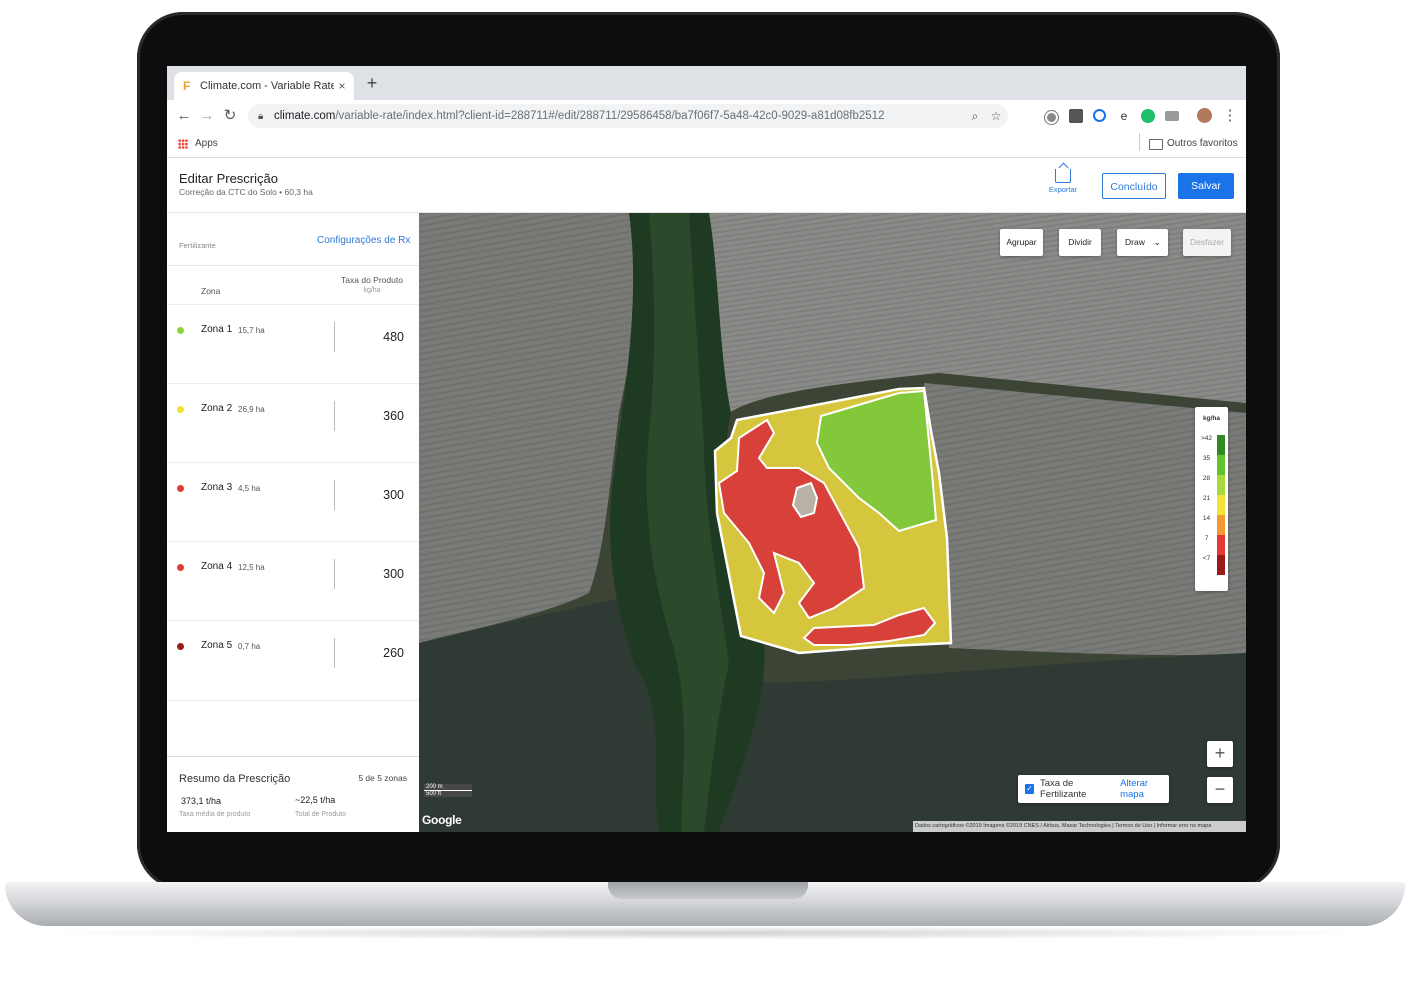  What do you see at coordinates (708, 890) in the screenshot?
I see `laptop-notch` at bounding box center [708, 890].